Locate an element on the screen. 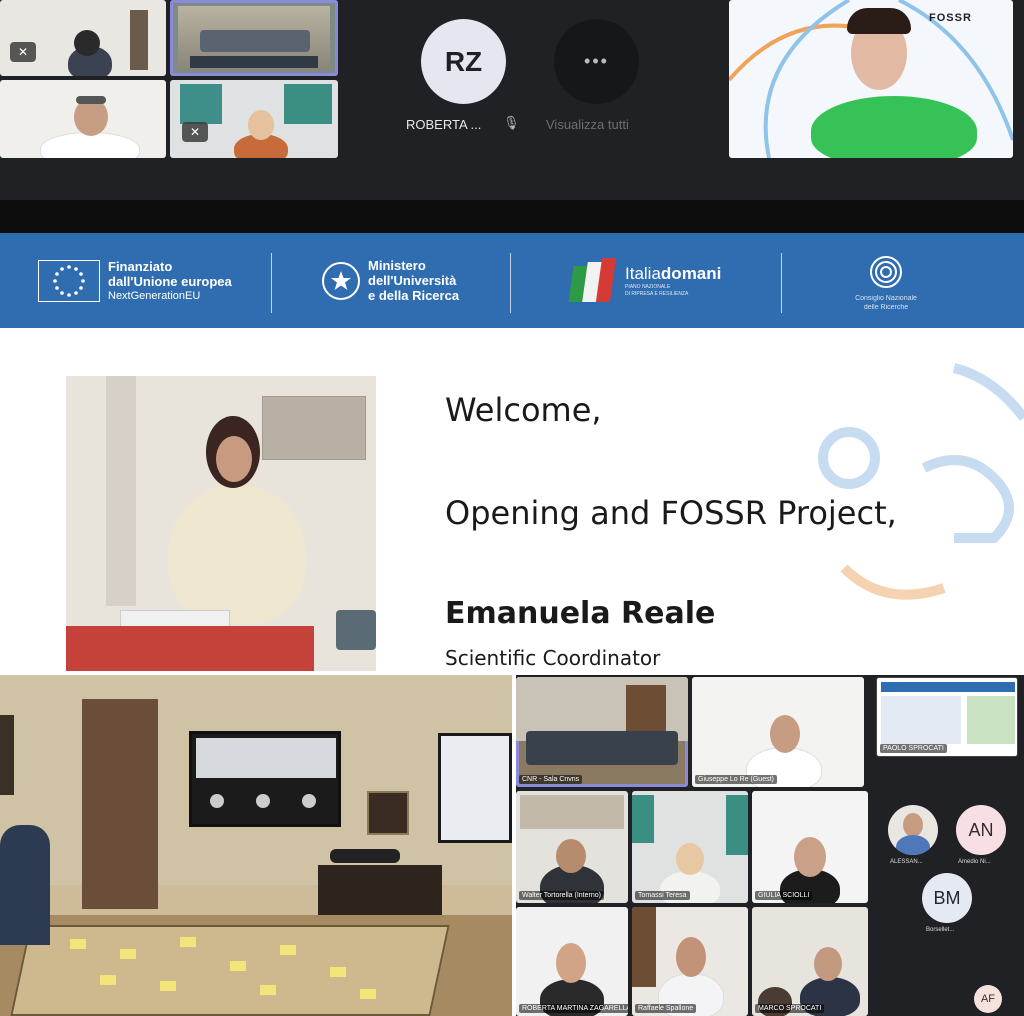 This screenshot has height=1016, width=1024. avatar-initials: RZ is located at coordinates (463, 61).